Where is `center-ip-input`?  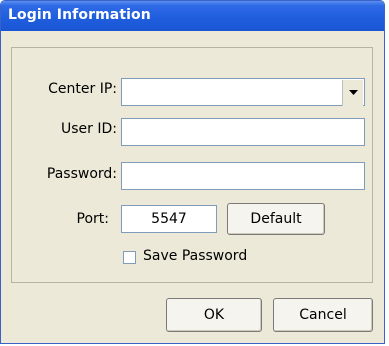
center-ip-input is located at coordinates (243, 92).